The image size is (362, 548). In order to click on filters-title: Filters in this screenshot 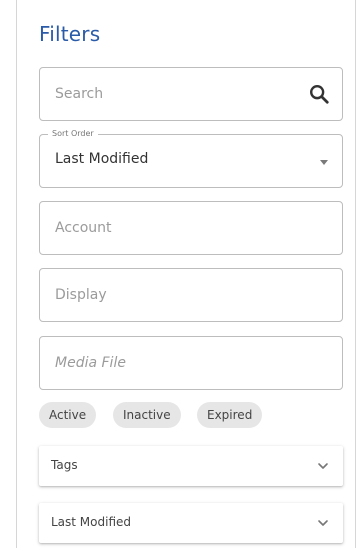, I will do `click(70, 34)`.